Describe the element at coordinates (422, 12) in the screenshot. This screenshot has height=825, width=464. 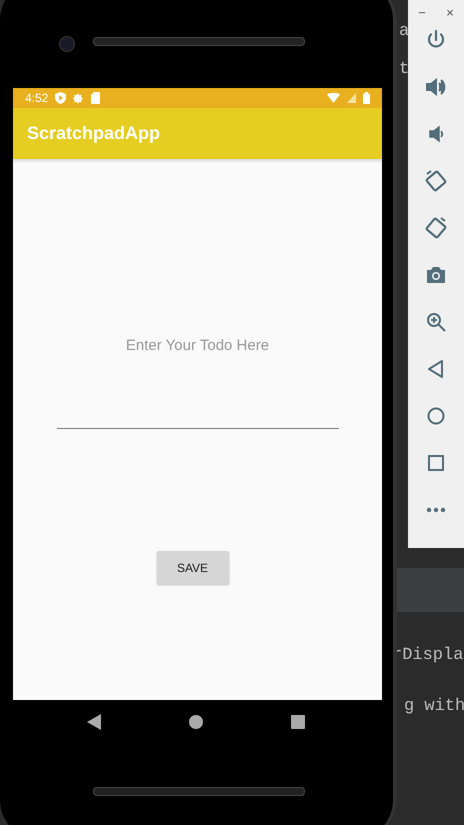
I see `minimize-button: −` at that location.